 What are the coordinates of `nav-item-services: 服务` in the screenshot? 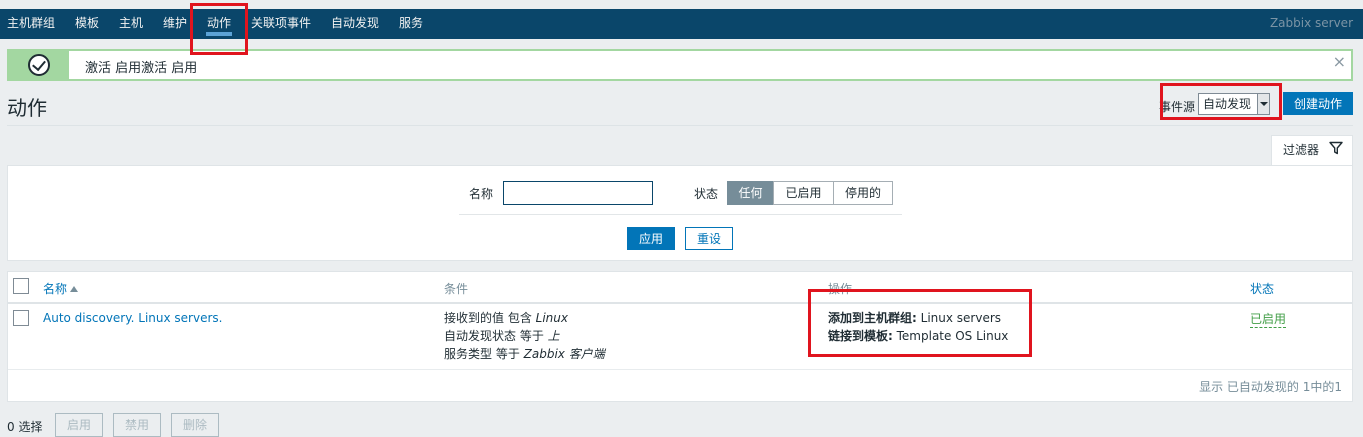 It's located at (411, 24).